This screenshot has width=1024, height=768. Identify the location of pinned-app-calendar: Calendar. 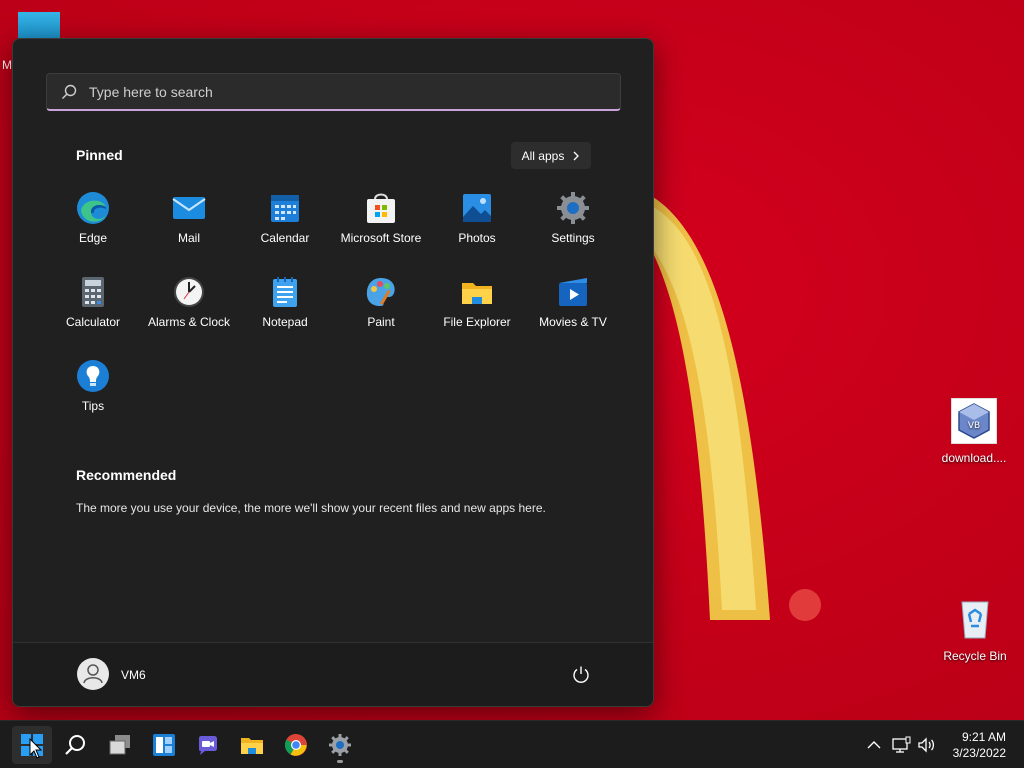
(285, 225).